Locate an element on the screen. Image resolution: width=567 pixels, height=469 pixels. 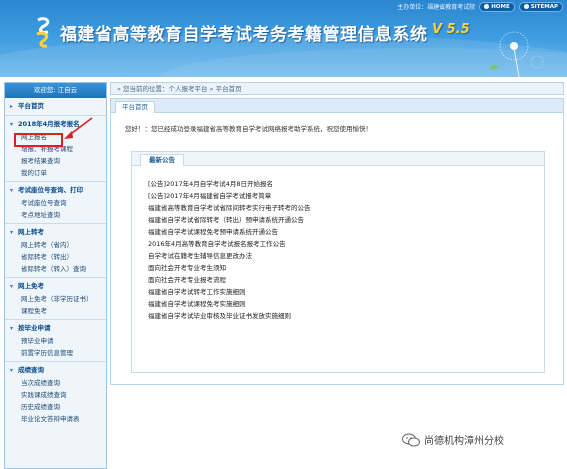
version-label: V 5.5 is located at coordinates (451, 29).